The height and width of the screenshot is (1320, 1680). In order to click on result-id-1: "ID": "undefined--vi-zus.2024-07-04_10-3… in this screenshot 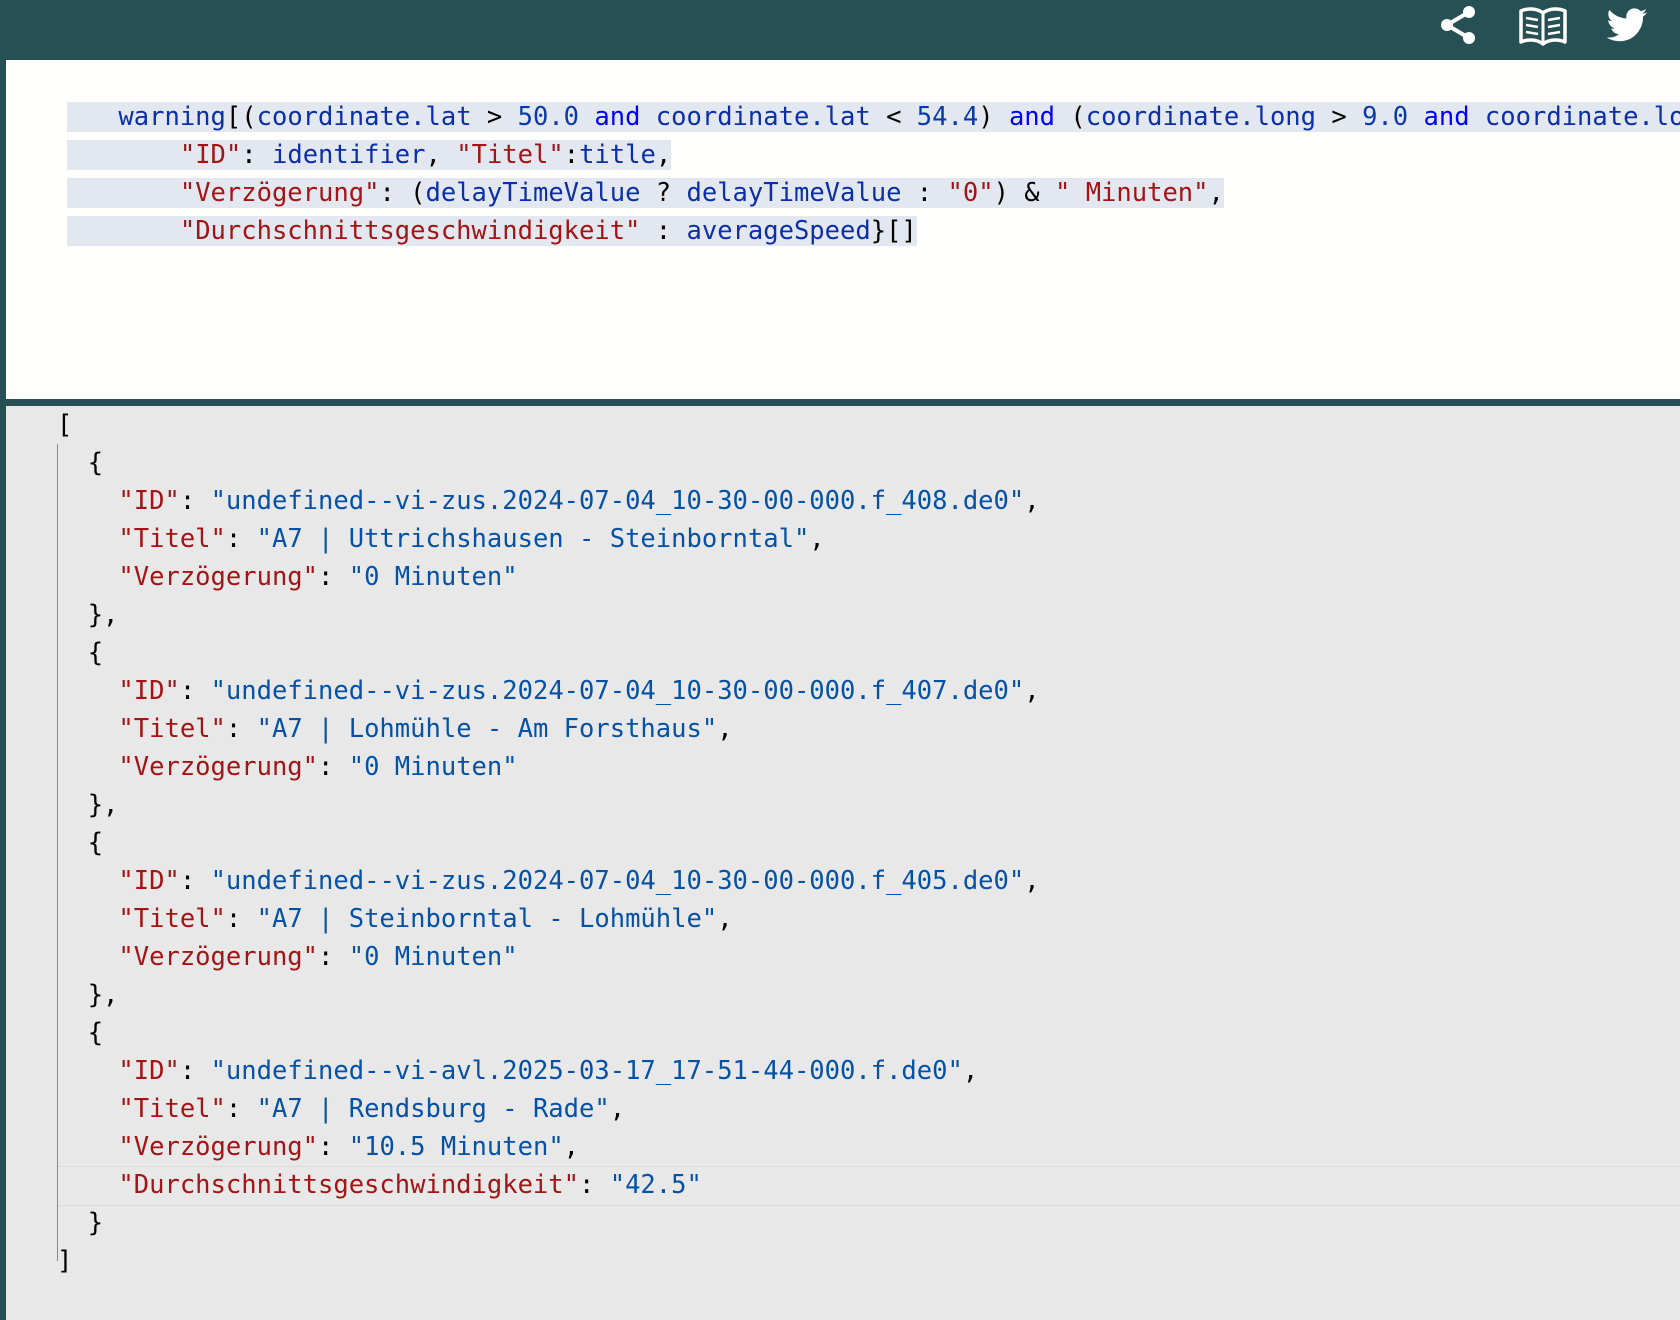, I will do `click(579, 501)`.